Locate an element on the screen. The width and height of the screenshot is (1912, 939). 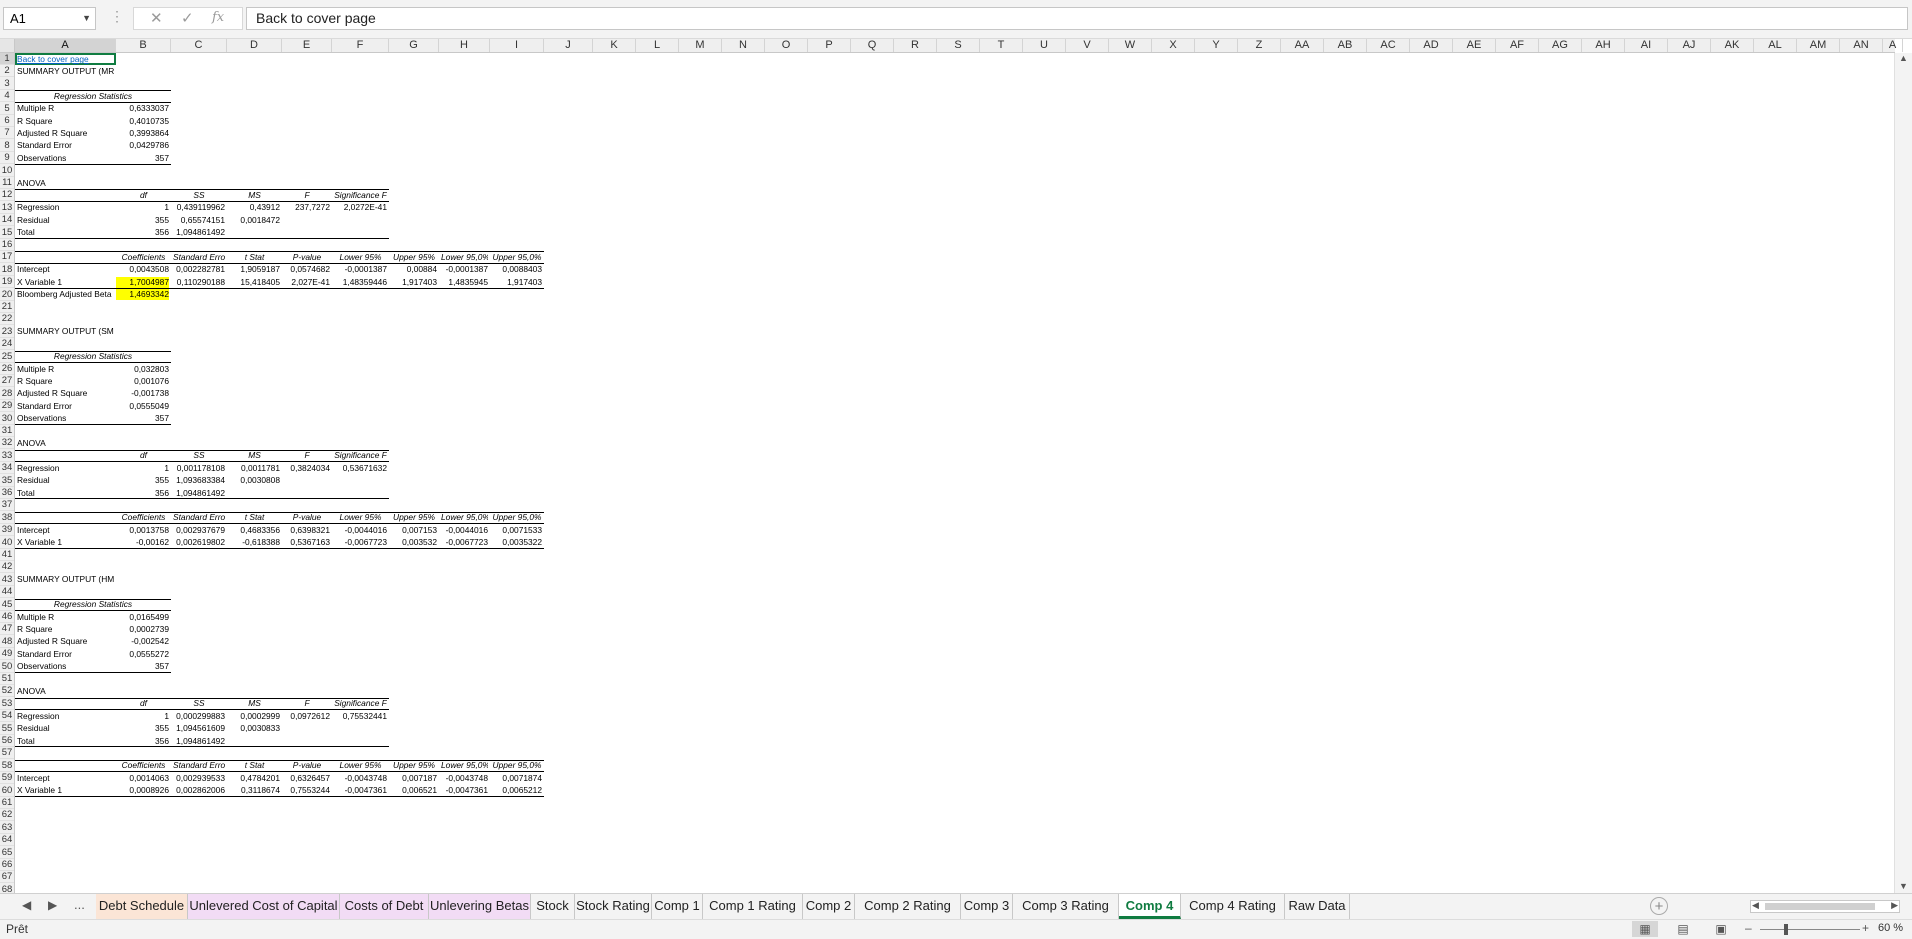
cell-value: 0,0011781 is located at coordinates (254, 468).